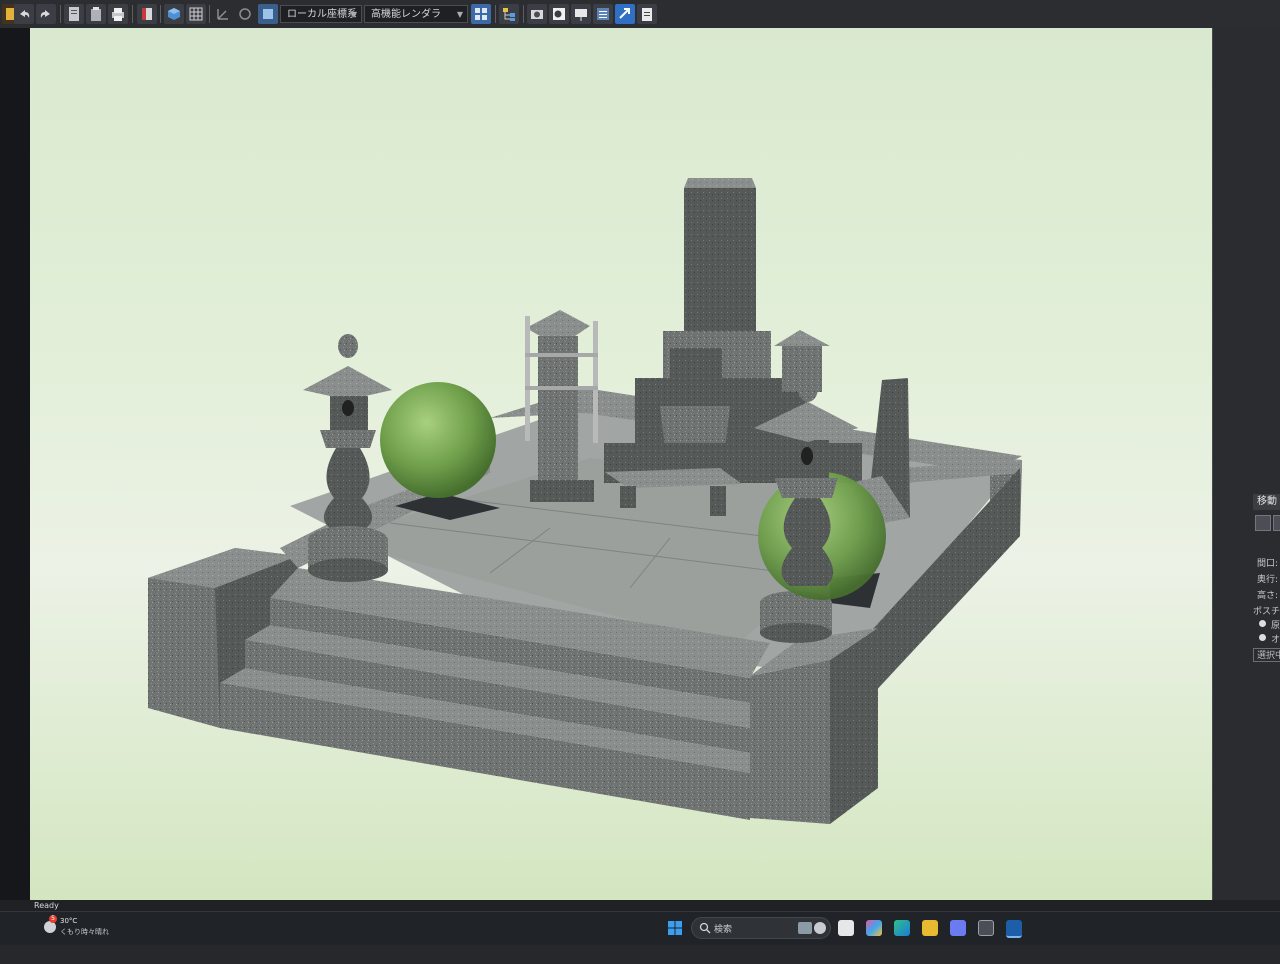 The height and width of the screenshot is (964, 1280). I want to click on paste-icon, so click(96, 14).